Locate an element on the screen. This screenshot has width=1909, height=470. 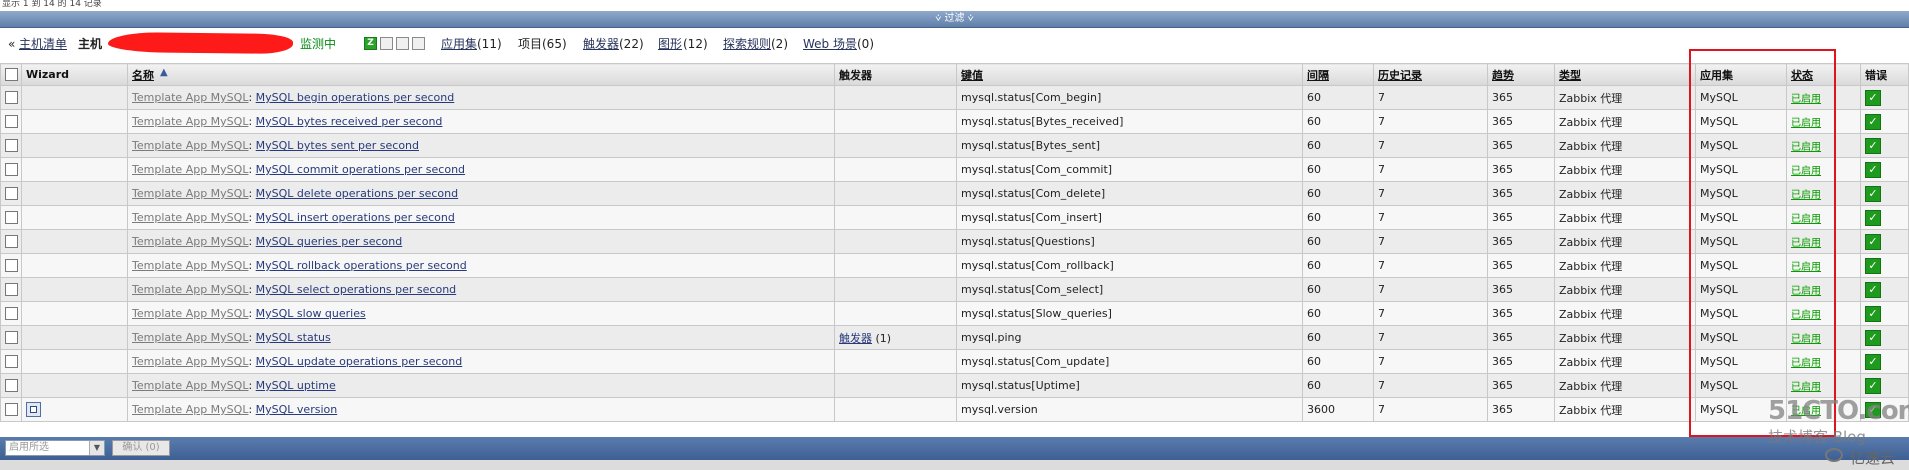
item-name-link: MySQL insert operations per second is located at coordinates (355, 217).